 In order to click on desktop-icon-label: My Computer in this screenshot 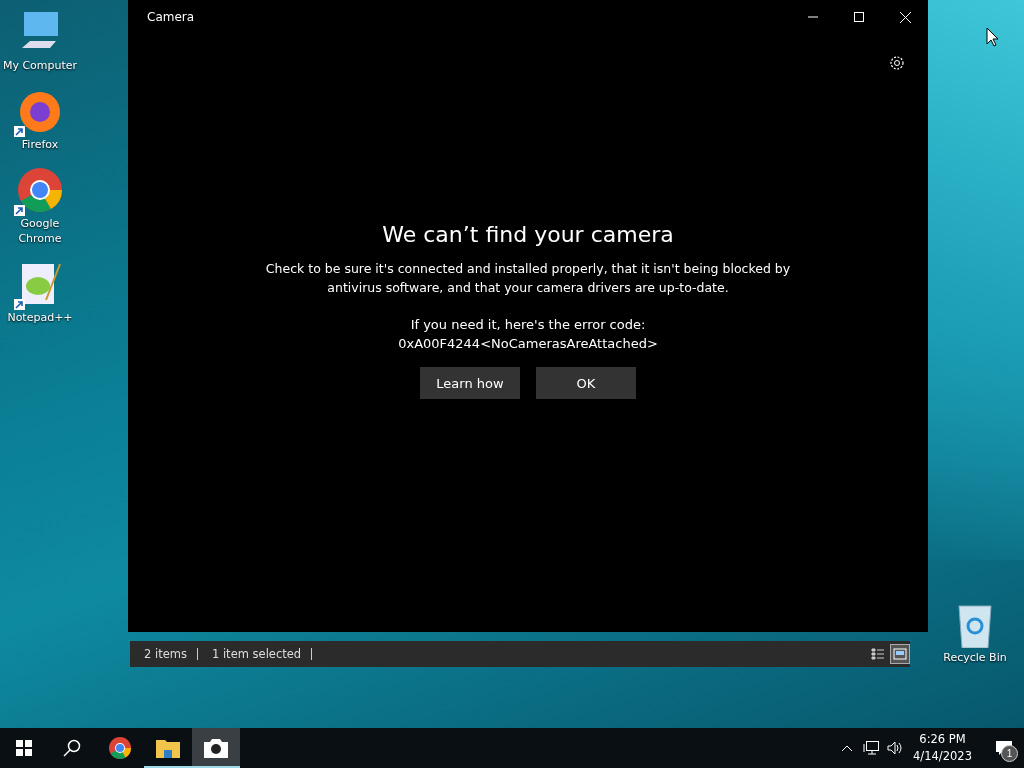, I will do `click(40, 65)`.